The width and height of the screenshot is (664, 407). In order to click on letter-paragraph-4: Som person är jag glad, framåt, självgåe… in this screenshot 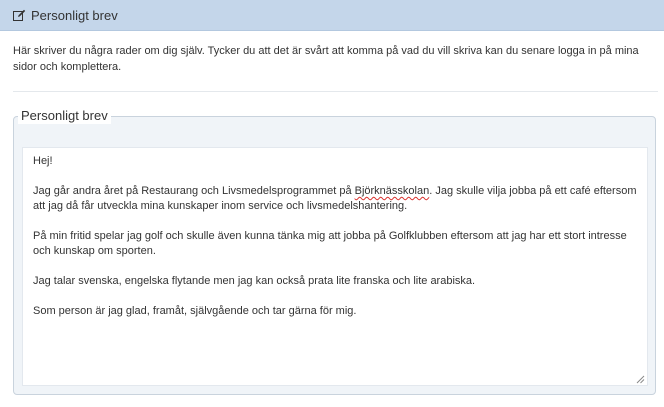, I will do `click(195, 311)`.